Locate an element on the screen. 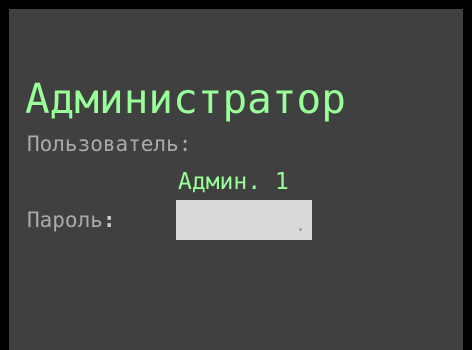 The width and height of the screenshot is (472, 350). password-label: Пароль is located at coordinates (65, 220).